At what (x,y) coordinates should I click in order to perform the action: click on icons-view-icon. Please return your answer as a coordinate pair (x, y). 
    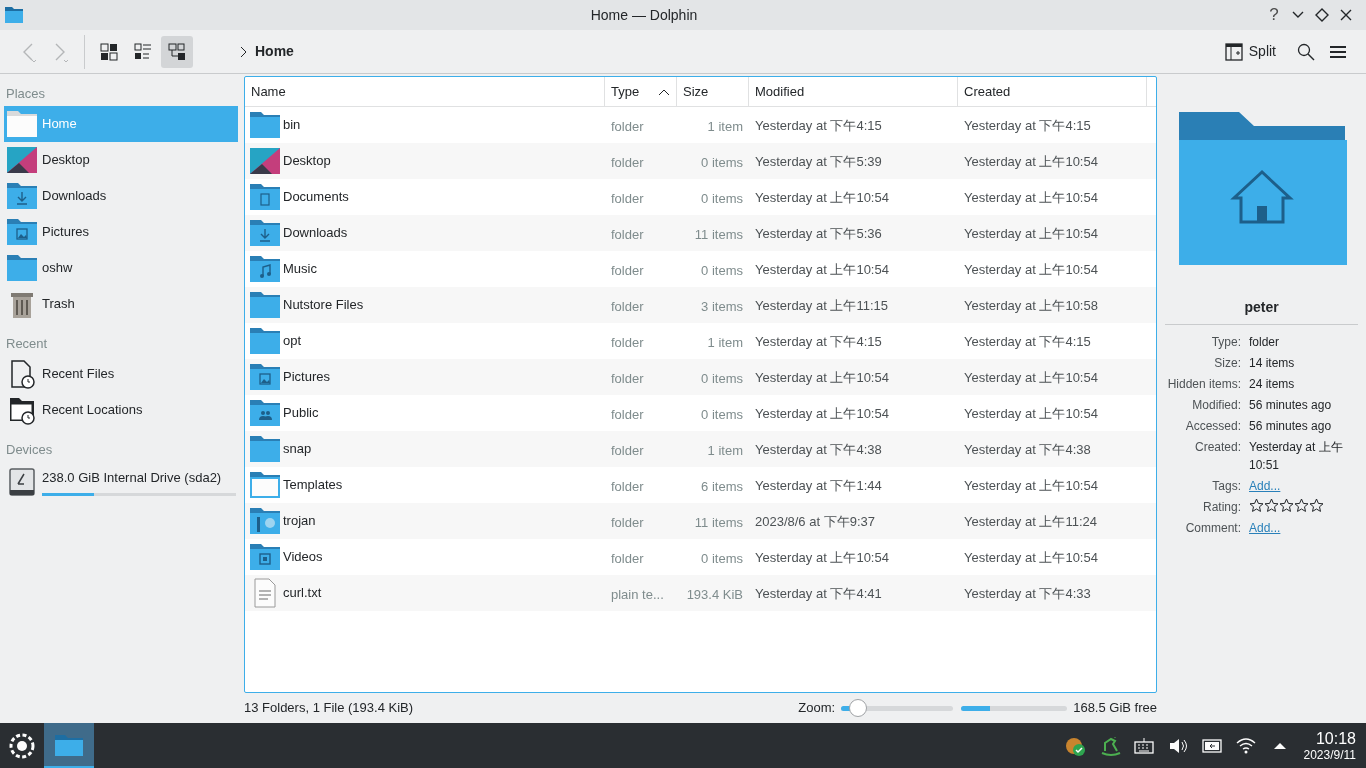
    Looking at the image, I should click on (109, 51).